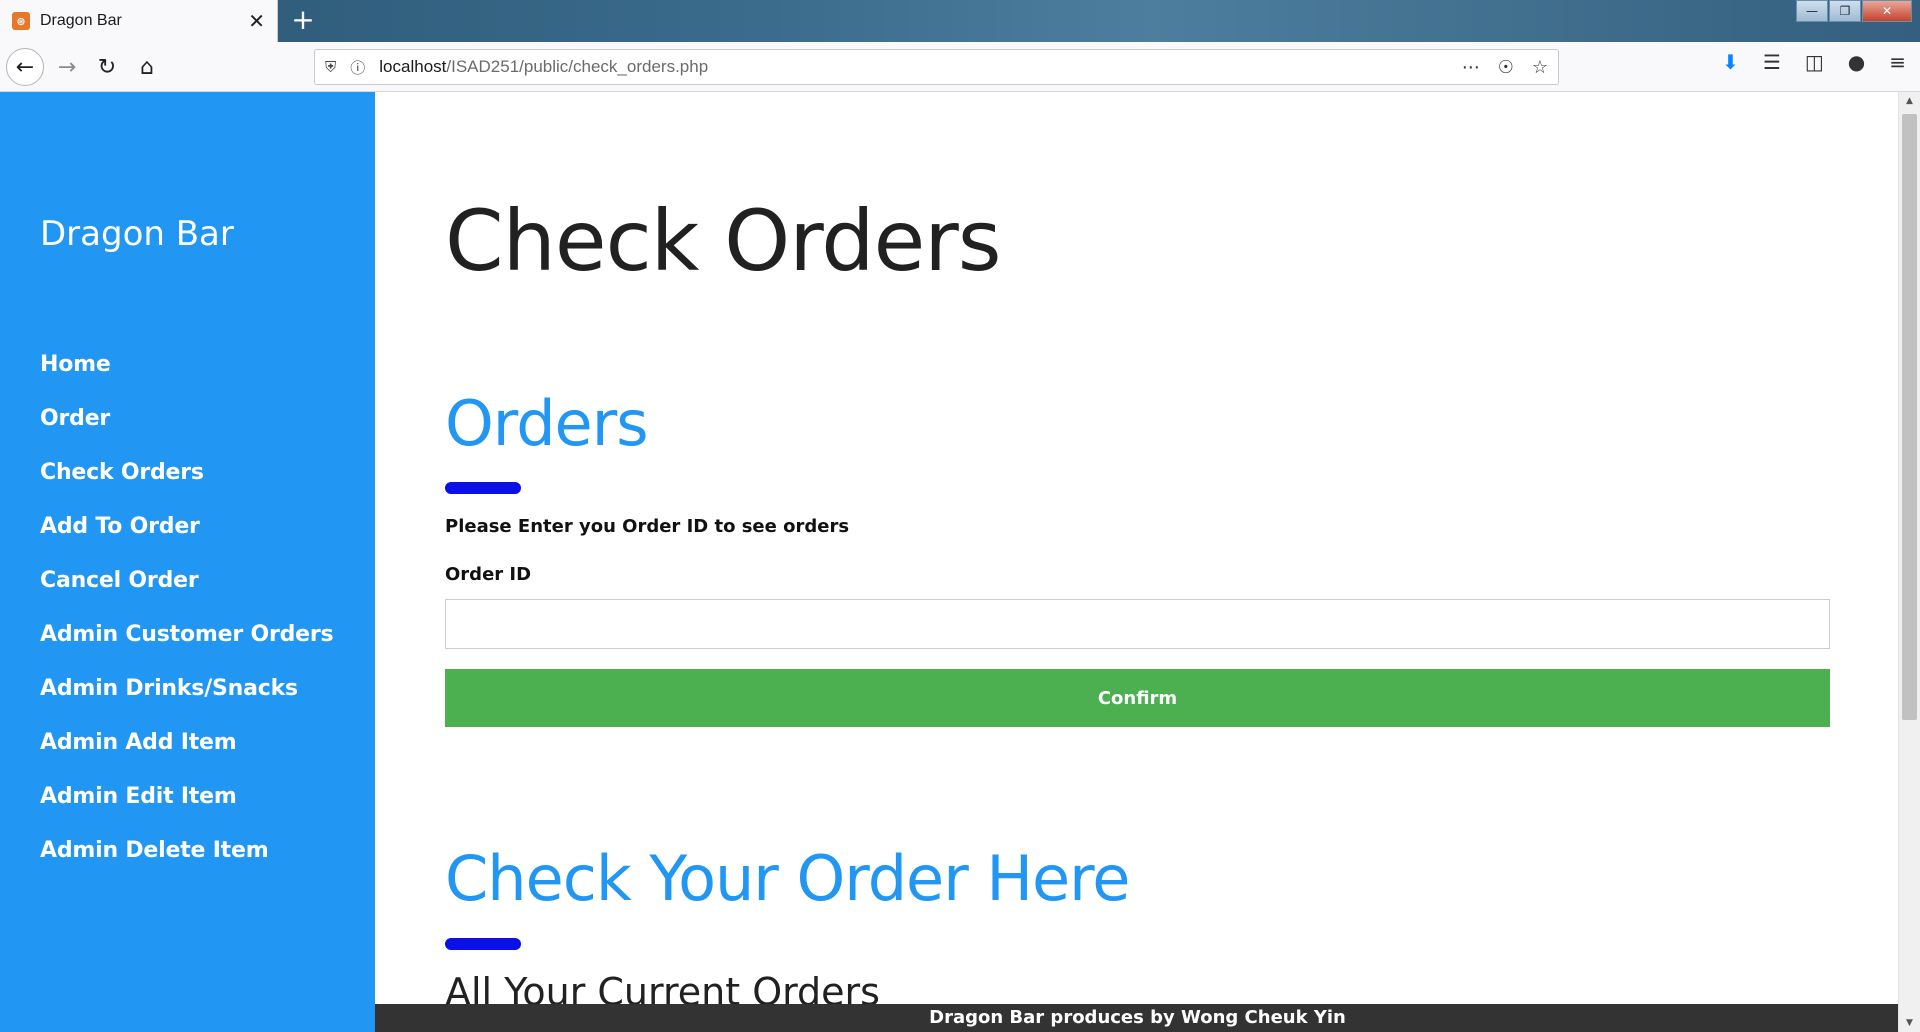  Describe the element at coordinates (139, 21) in the screenshot. I see `browser-tab: ⊛ Dragon Bar ✕` at that location.